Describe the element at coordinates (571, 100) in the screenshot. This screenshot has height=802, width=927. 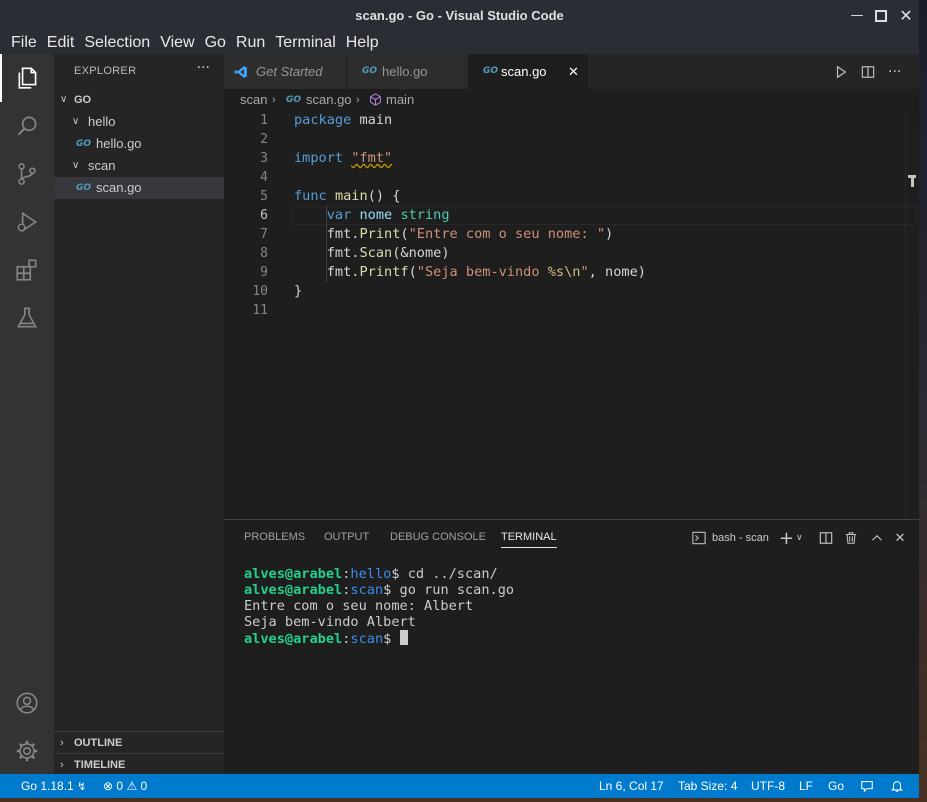
I see `breadcrumb: scan › GO scan.go › main` at that location.